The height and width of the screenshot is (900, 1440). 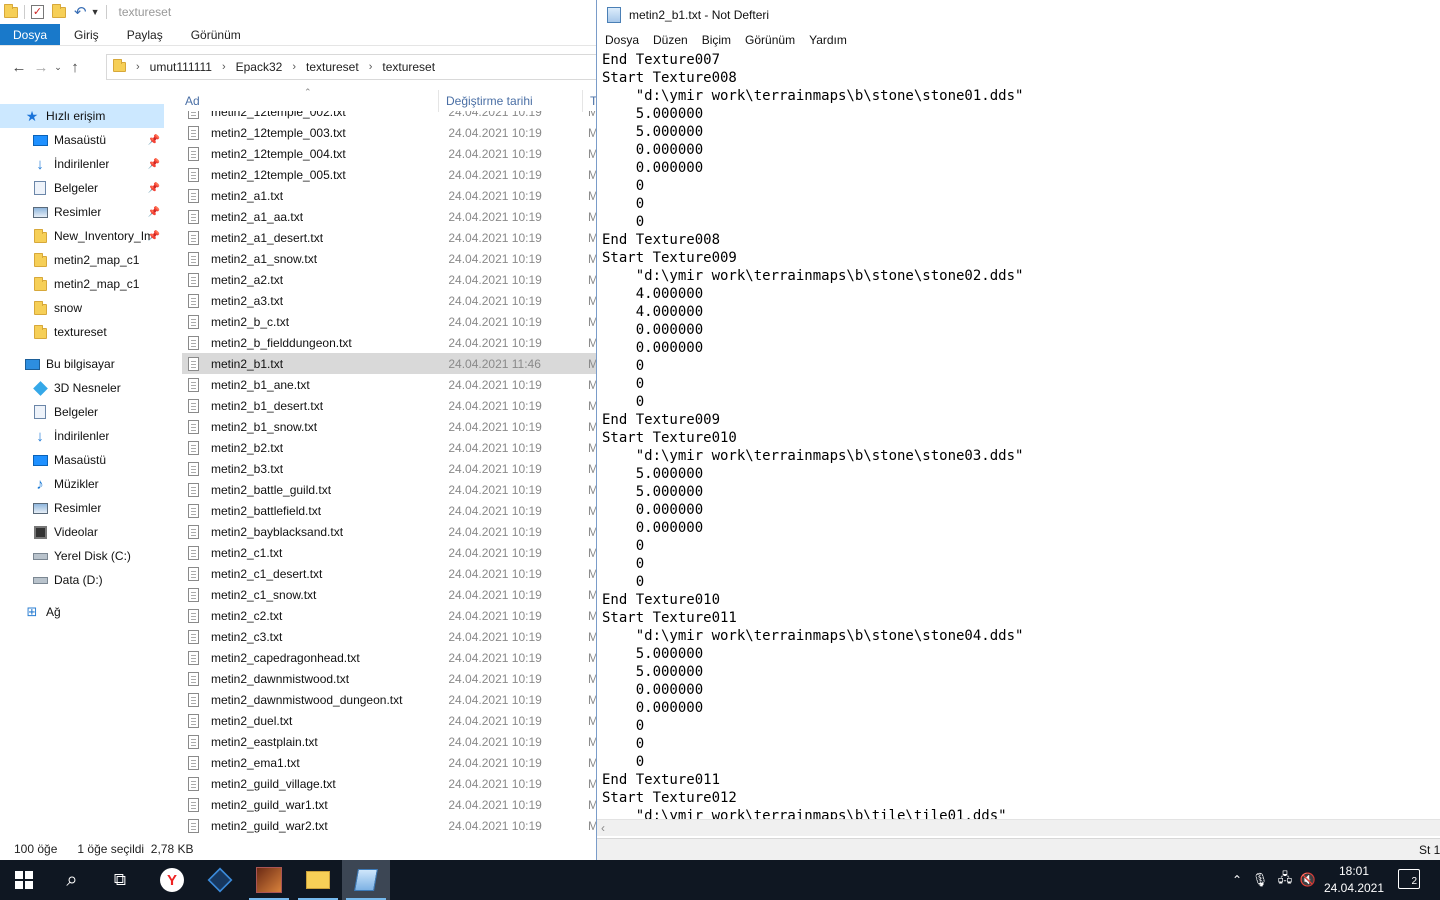 What do you see at coordinates (145, 34) in the screenshot?
I see `tab-share: Paylaş` at bounding box center [145, 34].